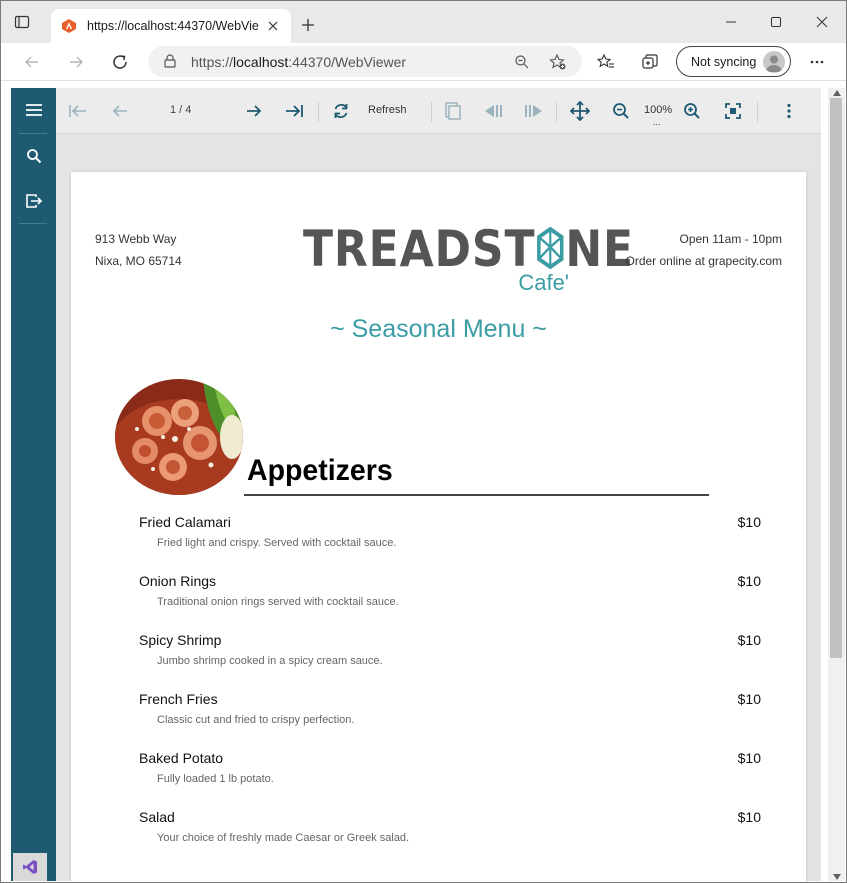 This screenshot has height=883, width=847. What do you see at coordinates (817, 62) in the screenshot?
I see `more-menu-icon` at bounding box center [817, 62].